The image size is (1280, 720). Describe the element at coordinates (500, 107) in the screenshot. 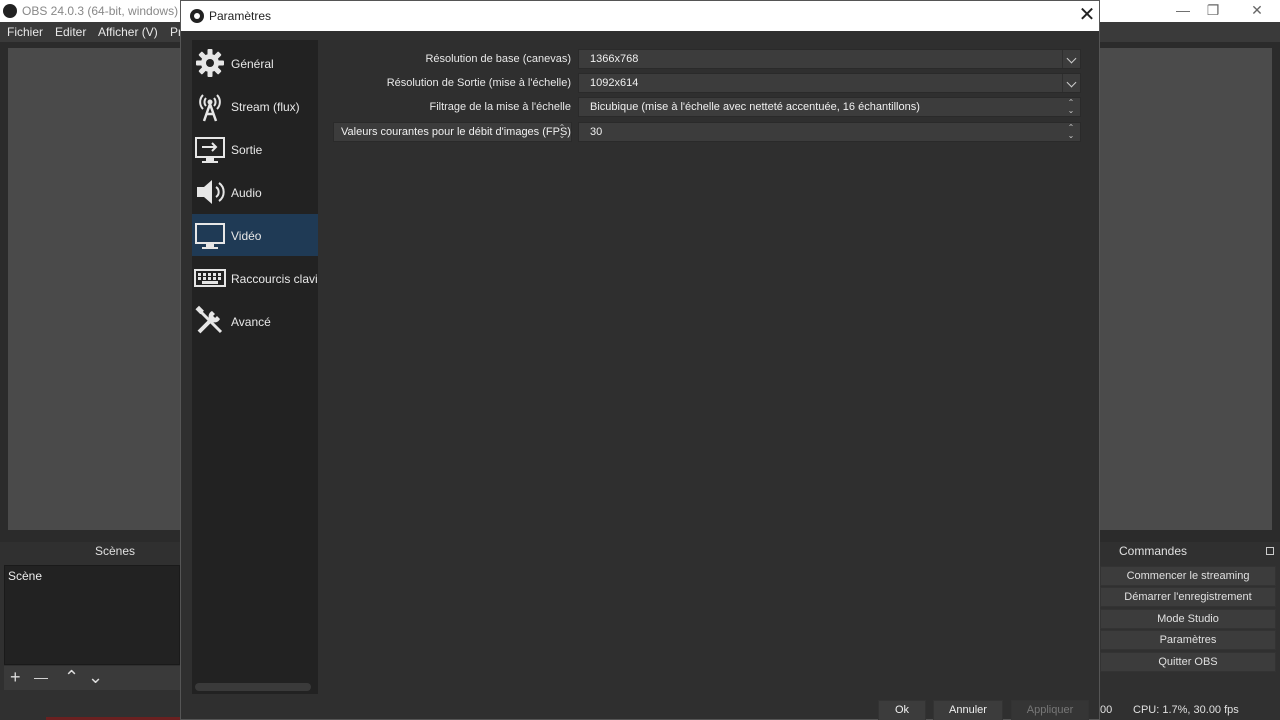

I see `downscale-filter-label: Filtrage de la mise à l'échelle` at that location.